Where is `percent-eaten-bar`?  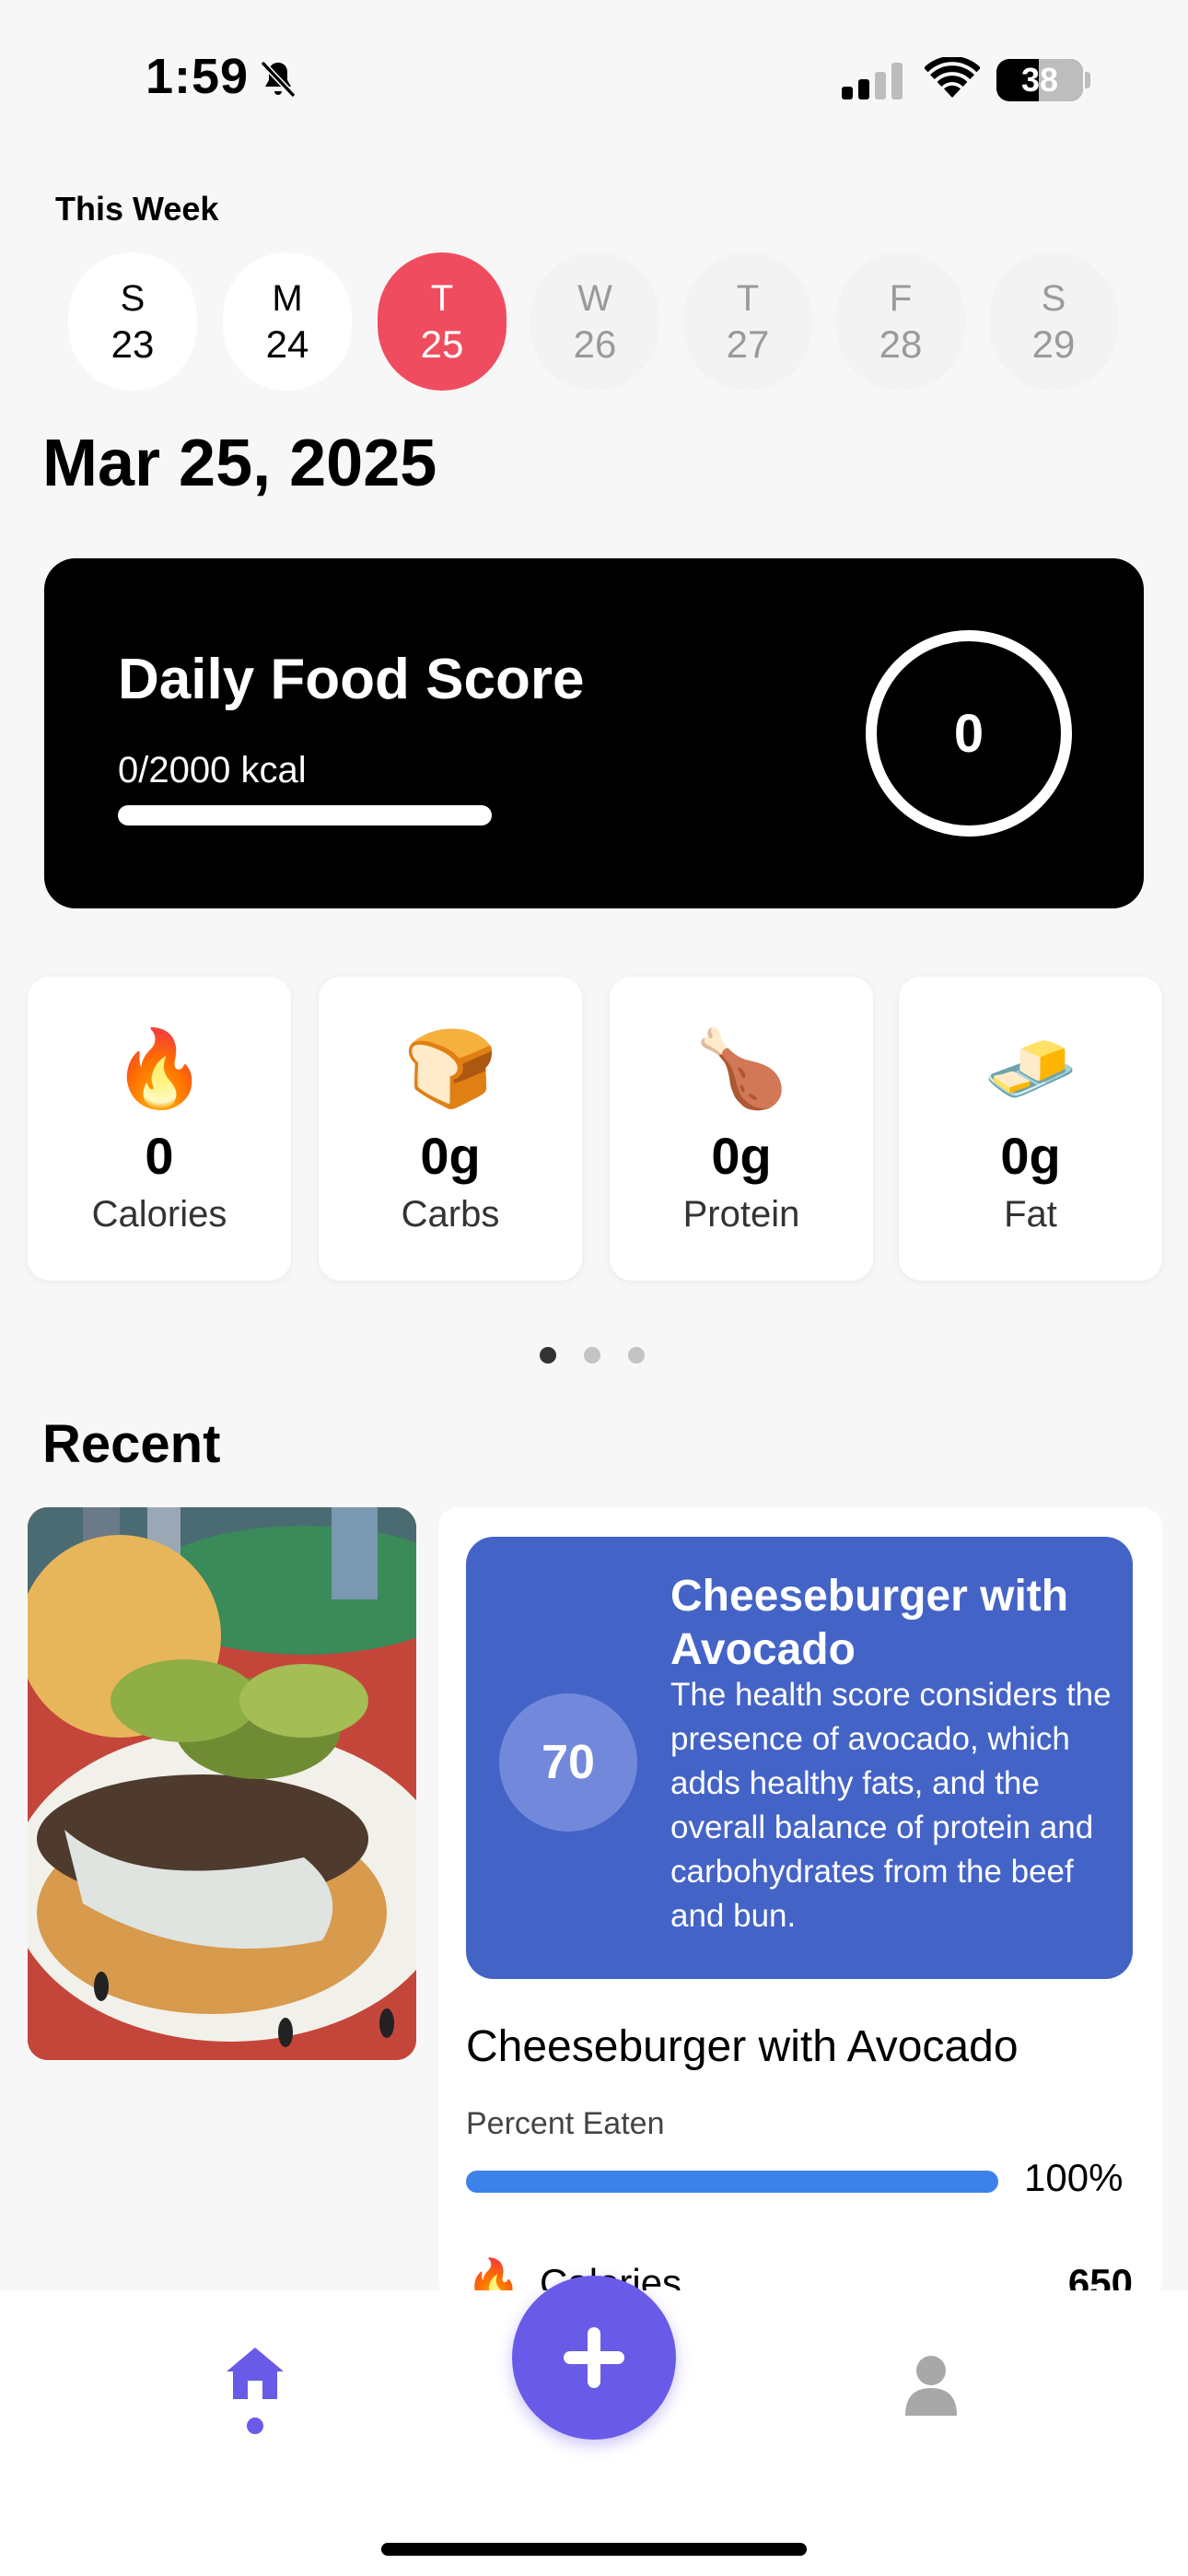
percent-eaten-bar is located at coordinates (732, 2182).